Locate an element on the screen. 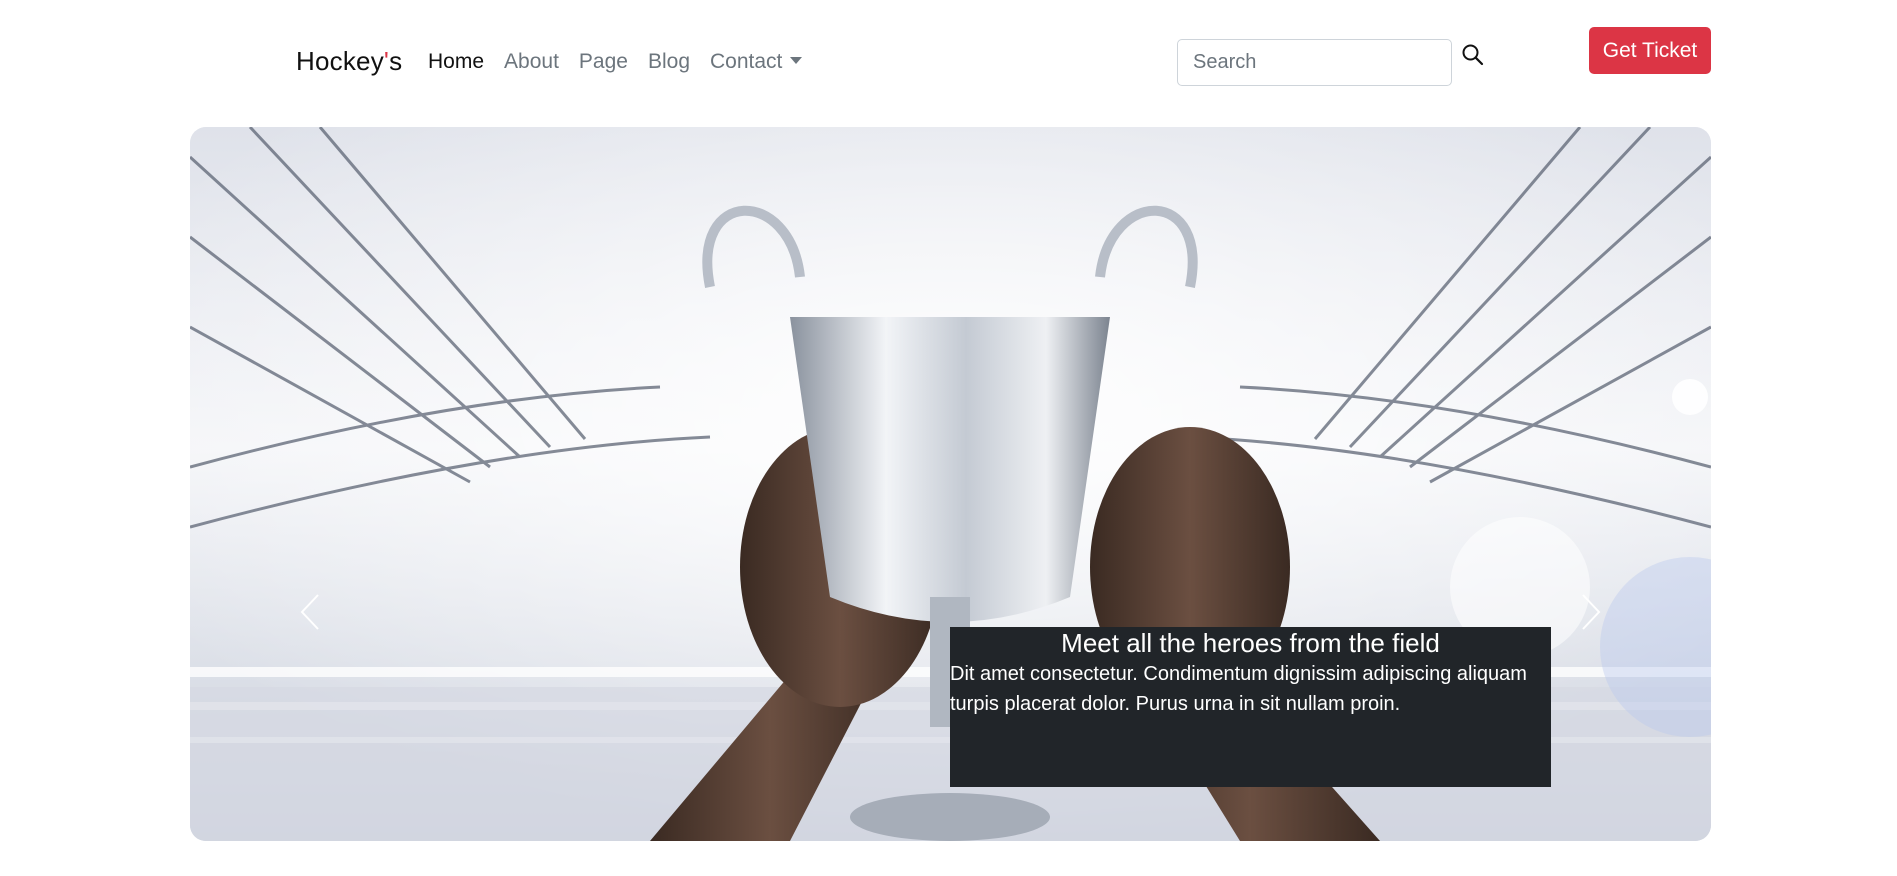 Image resolution: width=1897 pixels, height=876 pixels. carousel-prev-icon is located at coordinates (310, 612).